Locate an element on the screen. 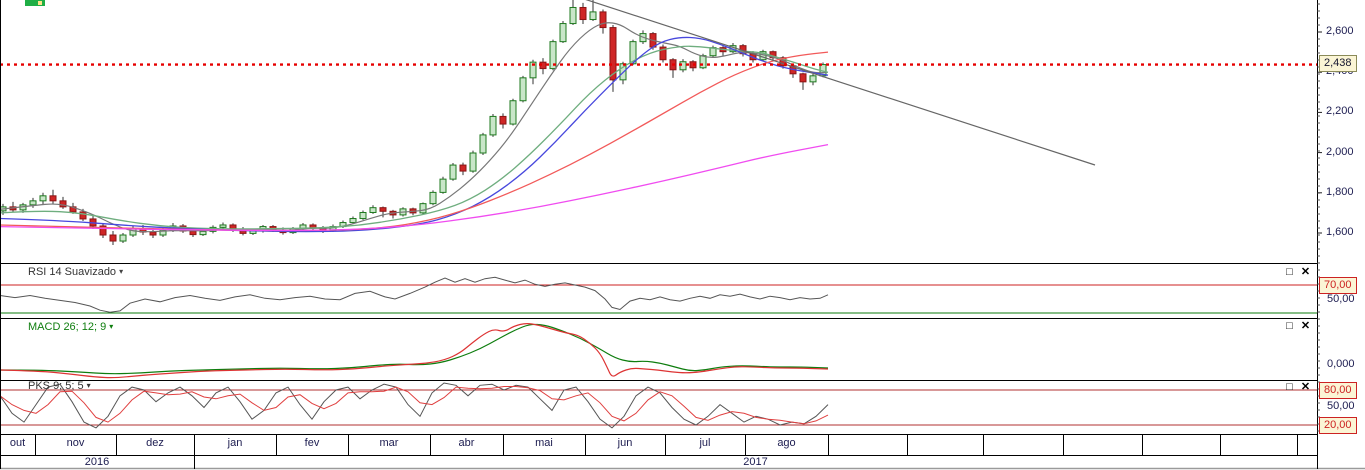  macd-window-buttons: □ ✕ is located at coordinates (1297, 326).